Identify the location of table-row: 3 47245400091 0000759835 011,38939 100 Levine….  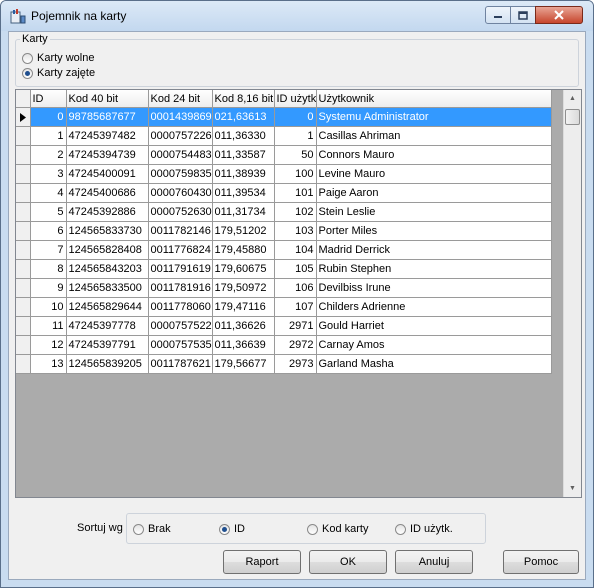
(284, 174).